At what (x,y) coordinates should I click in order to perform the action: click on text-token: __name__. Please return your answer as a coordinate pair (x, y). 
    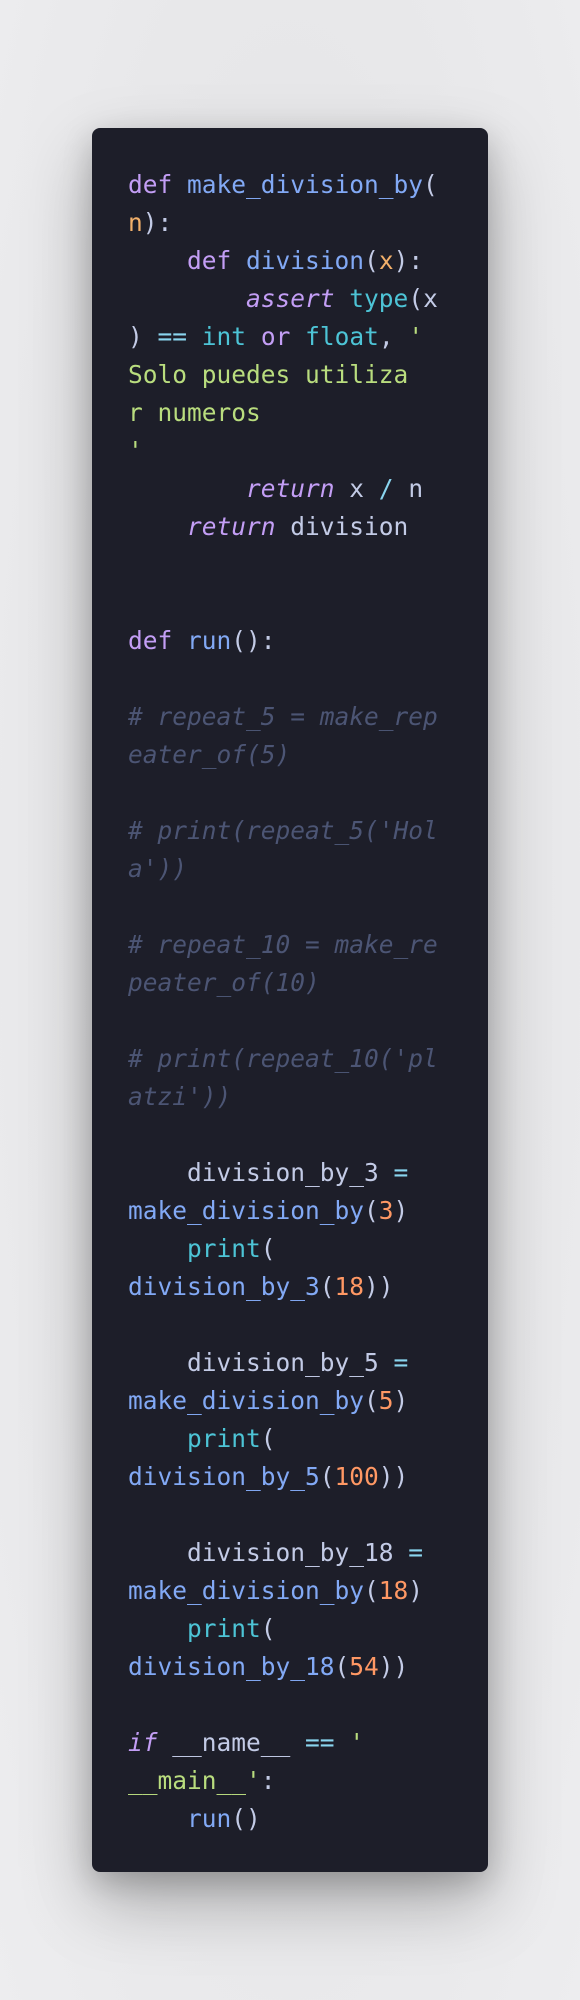
    Looking at the image, I should click on (231, 1742).